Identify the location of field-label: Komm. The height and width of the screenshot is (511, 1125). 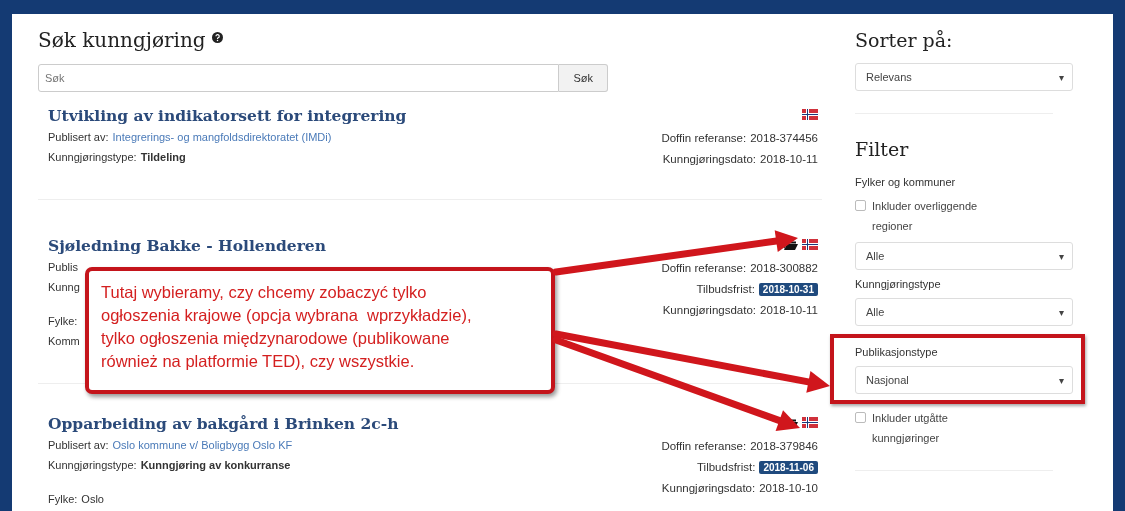
(64, 341).